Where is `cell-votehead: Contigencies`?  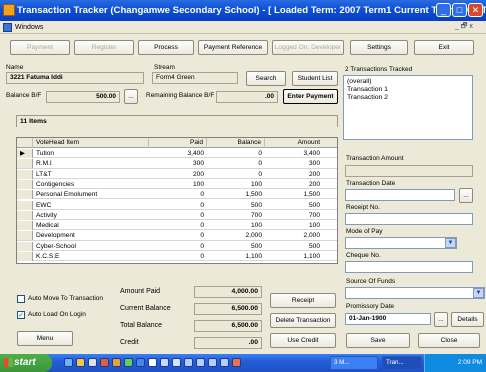
cell-votehead: Contigencies is located at coordinates (91, 184).